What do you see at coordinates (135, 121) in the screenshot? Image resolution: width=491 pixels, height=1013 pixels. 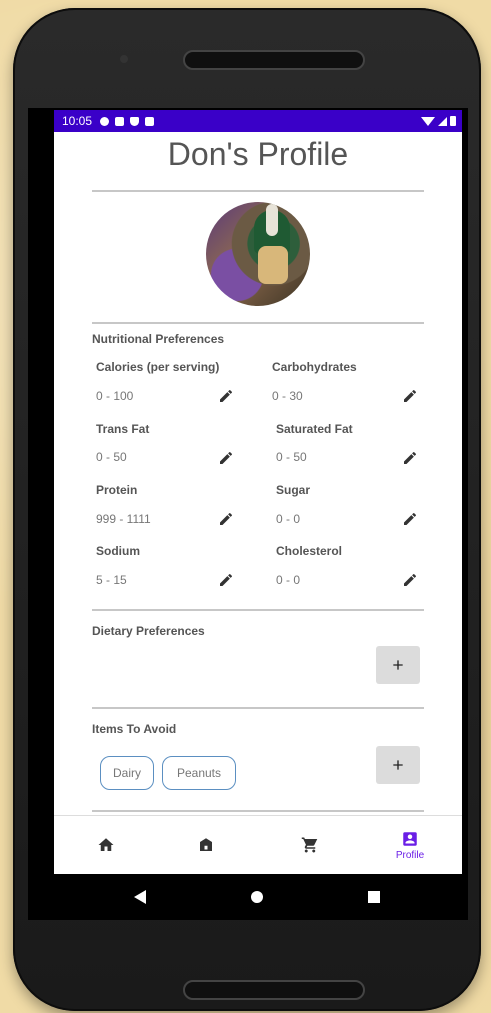 I see `shield-icon` at bounding box center [135, 121].